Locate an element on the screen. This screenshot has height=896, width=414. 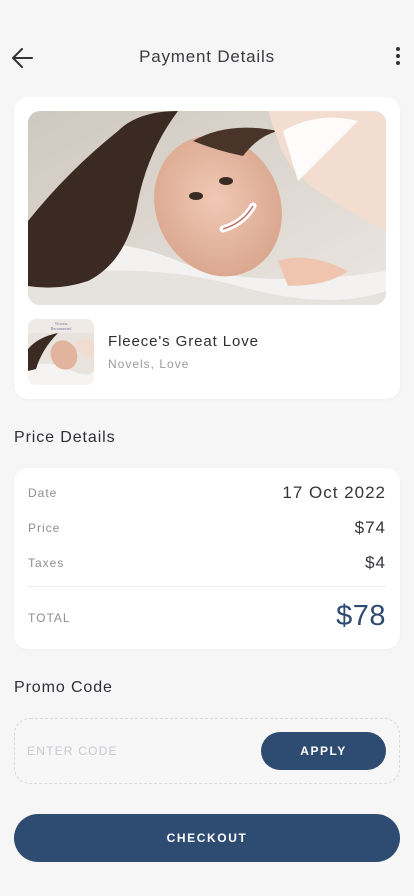
apply-button: APPLY is located at coordinates (323, 751).